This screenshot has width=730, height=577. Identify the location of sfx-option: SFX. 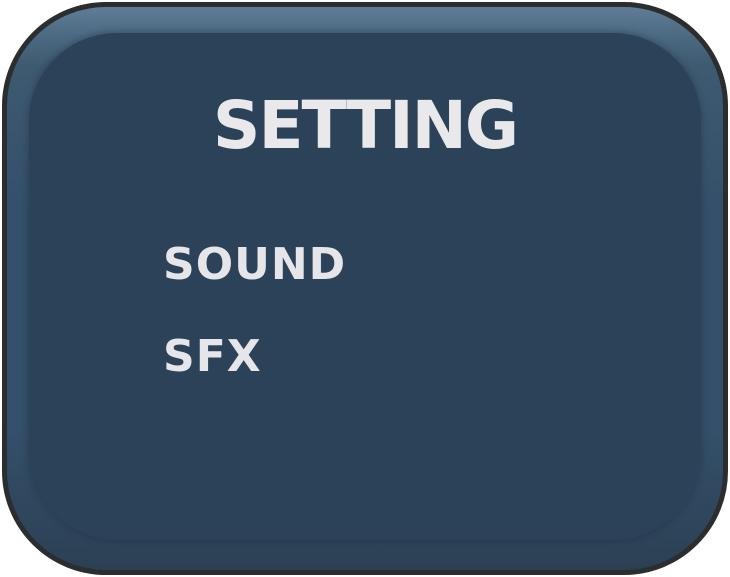
(212, 357).